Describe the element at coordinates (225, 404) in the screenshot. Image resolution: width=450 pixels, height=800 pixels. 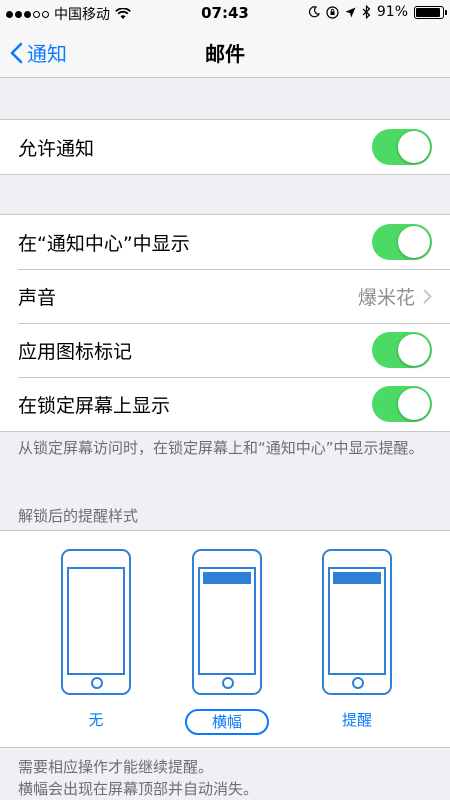
I see `show-on-lock-screen-row: 在锁定屏幕上显示` at that location.